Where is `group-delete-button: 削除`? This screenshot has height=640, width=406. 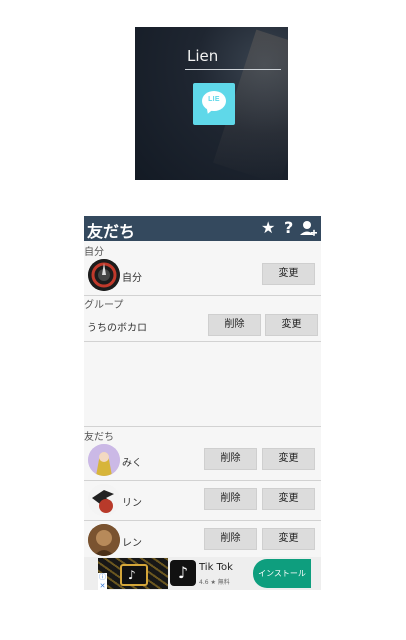 group-delete-button: 削除 is located at coordinates (234, 325).